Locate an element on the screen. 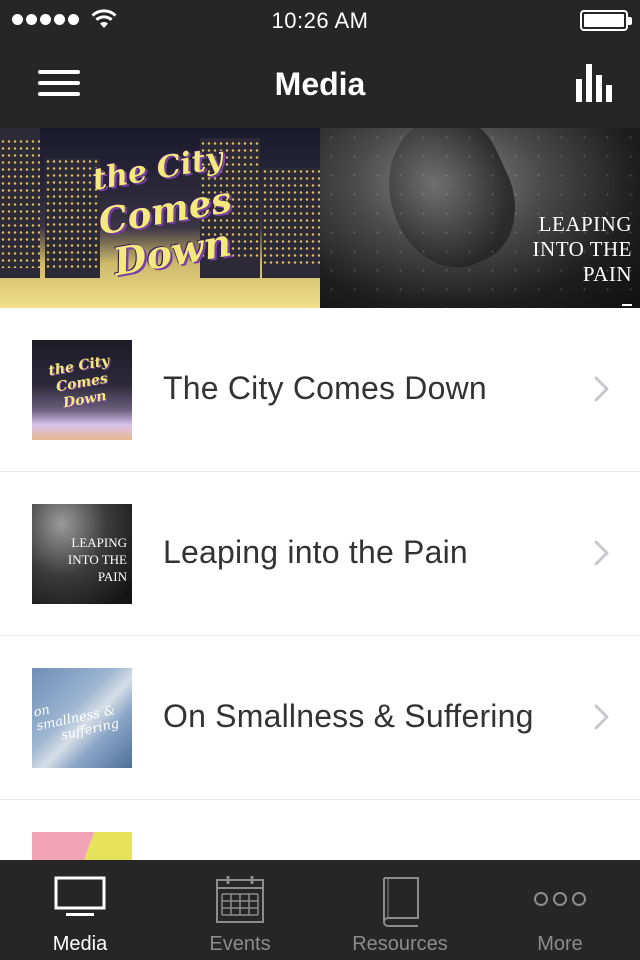 The height and width of the screenshot is (960, 640). tv-icon is located at coordinates (80, 896).